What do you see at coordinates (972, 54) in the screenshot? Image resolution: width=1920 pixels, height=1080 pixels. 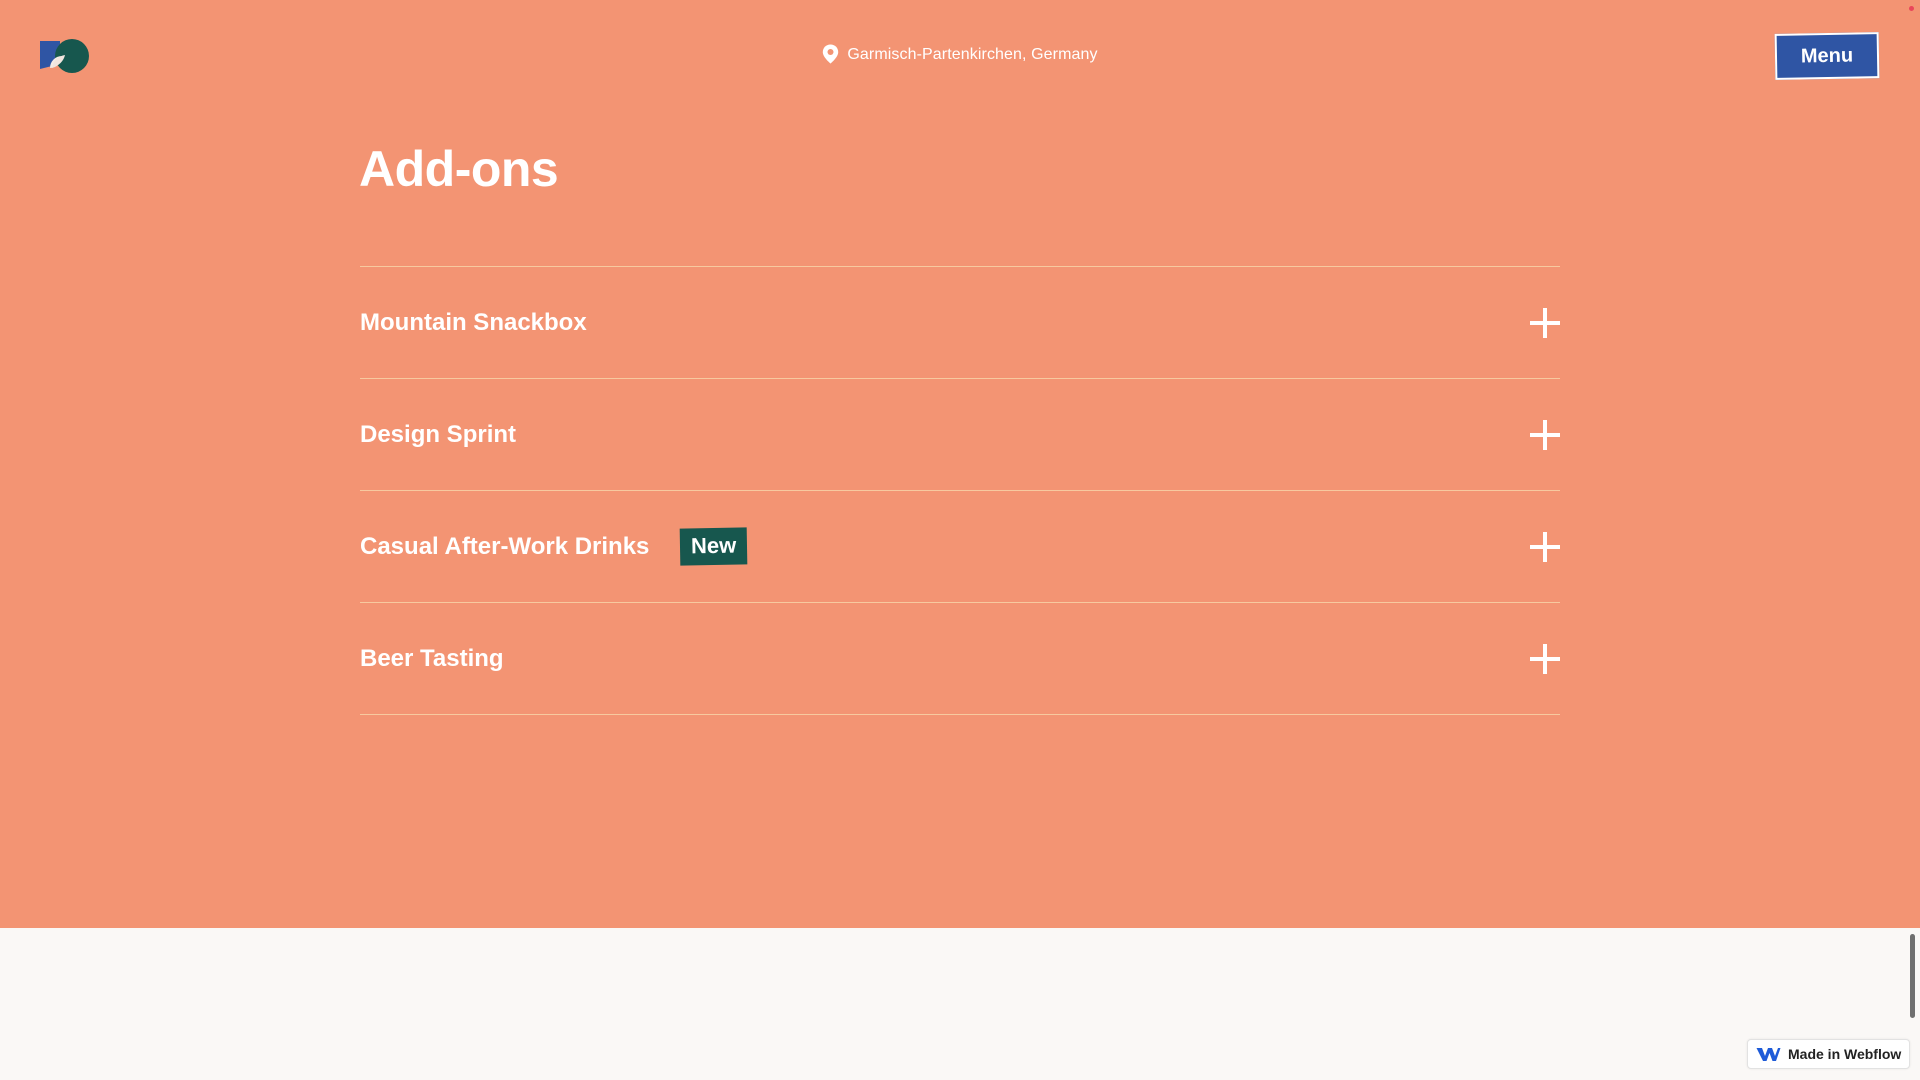 I see `location-text: Garmisch-Partenkirchen, Germany` at bounding box center [972, 54].